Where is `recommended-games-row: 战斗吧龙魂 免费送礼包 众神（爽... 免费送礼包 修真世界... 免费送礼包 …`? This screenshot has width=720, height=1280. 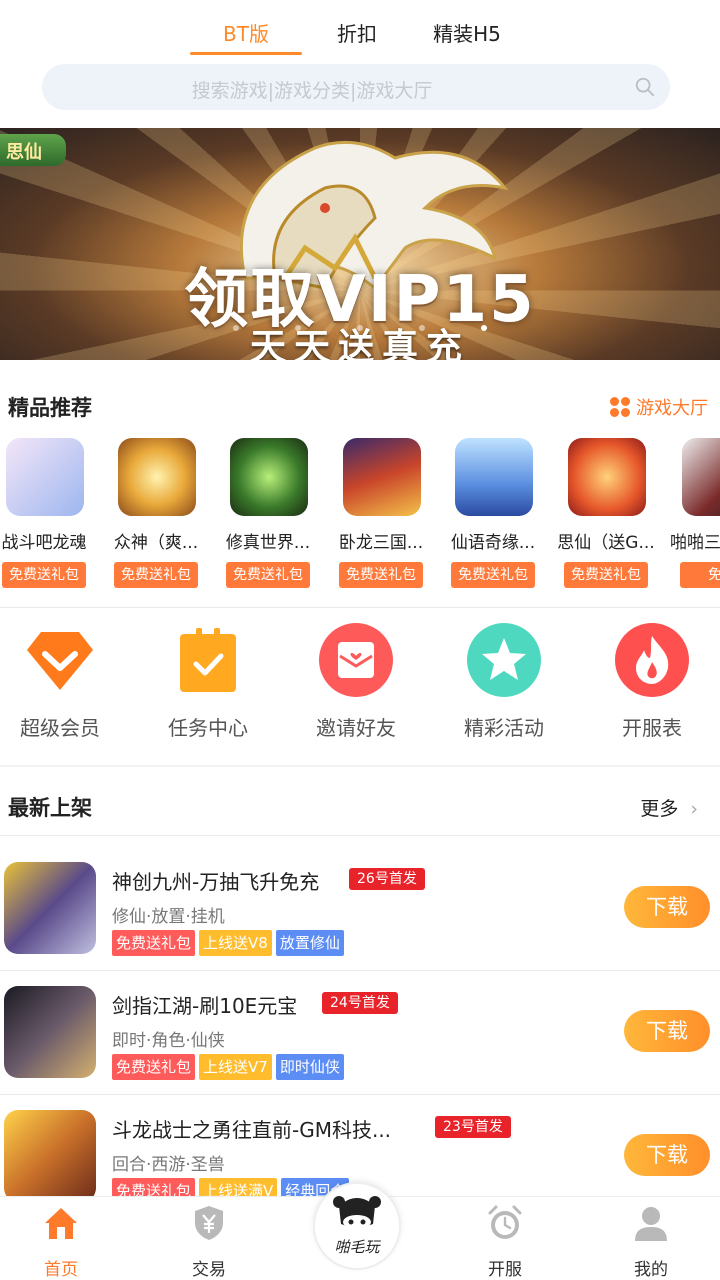 recommended-games-row: 战斗吧龙魂 免费送礼包 众神（爽... 免费送礼包 修真世界... 免费送礼包 … is located at coordinates (360, 515).